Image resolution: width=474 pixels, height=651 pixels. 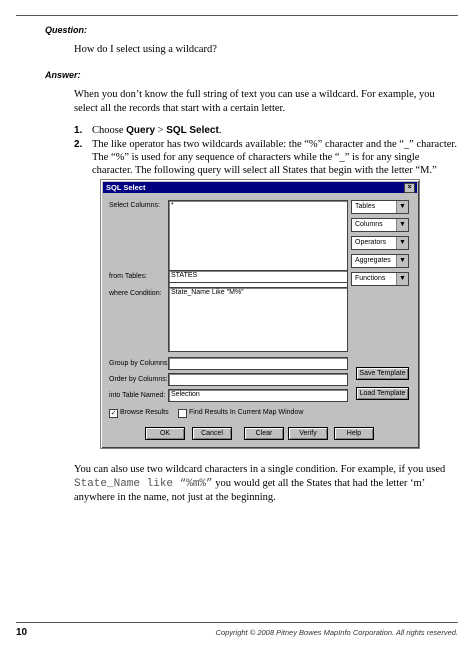 I want to click on save-template-button: Save Template, so click(x=382, y=373).